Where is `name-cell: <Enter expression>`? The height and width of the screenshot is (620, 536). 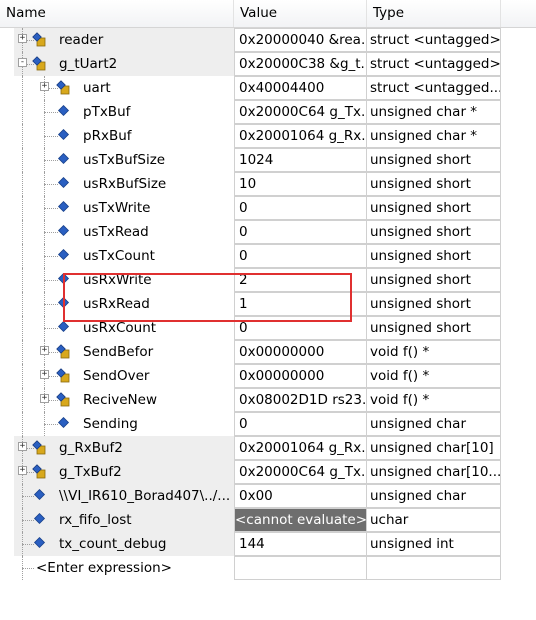 name-cell: <Enter expression> is located at coordinates (117, 568).